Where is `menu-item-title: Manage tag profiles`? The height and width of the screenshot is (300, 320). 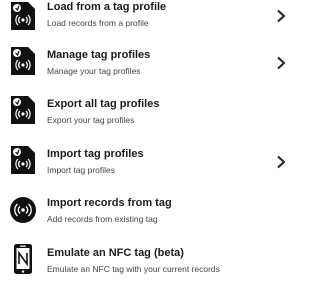
menu-item-title: Manage tag profiles is located at coordinates (99, 55).